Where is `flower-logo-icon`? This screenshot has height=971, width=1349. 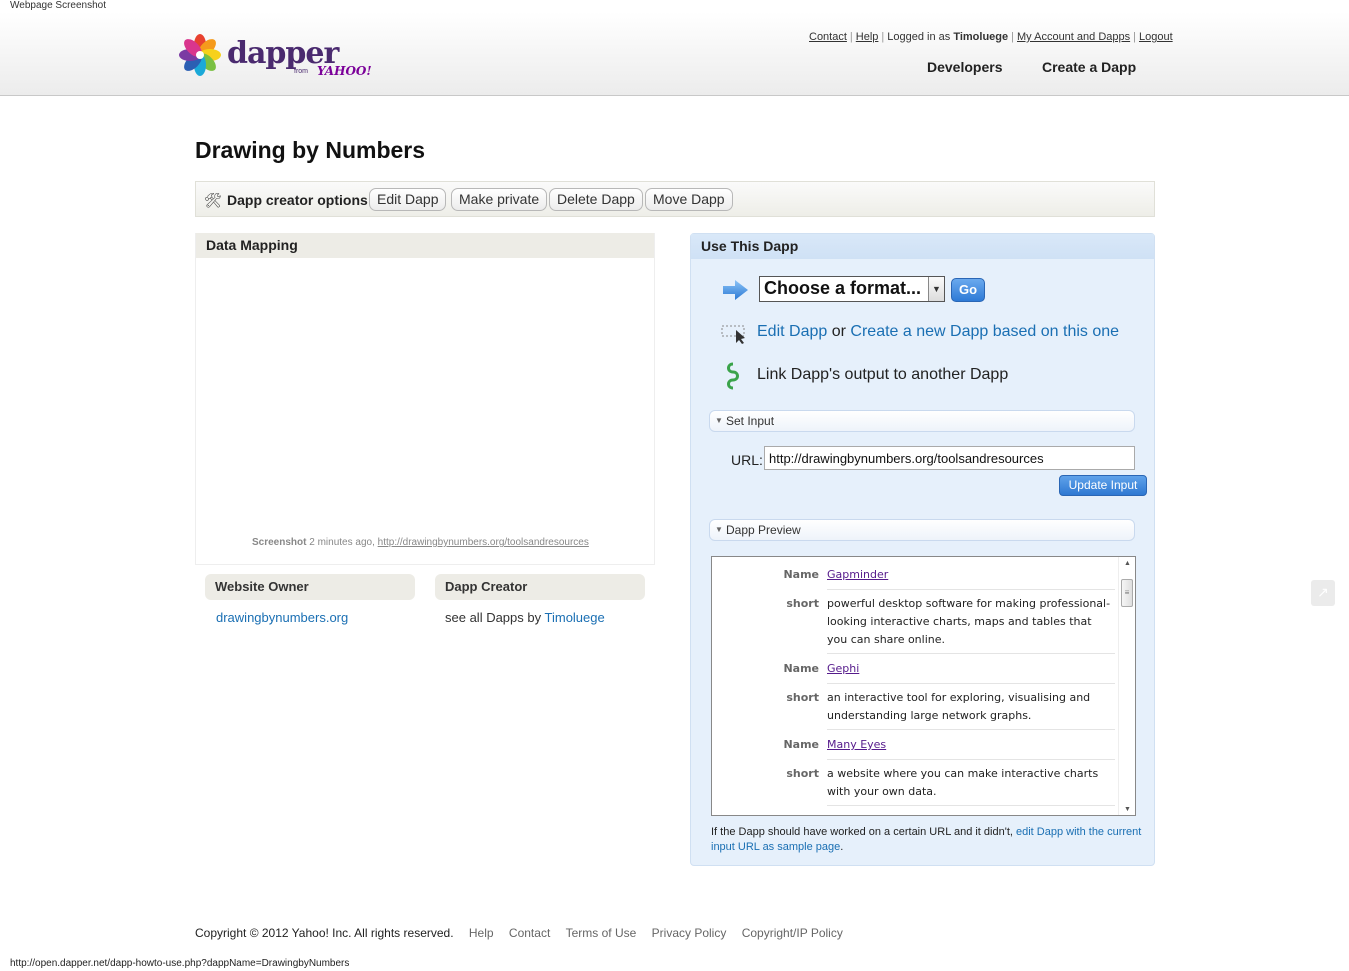 flower-logo-icon is located at coordinates (200, 55).